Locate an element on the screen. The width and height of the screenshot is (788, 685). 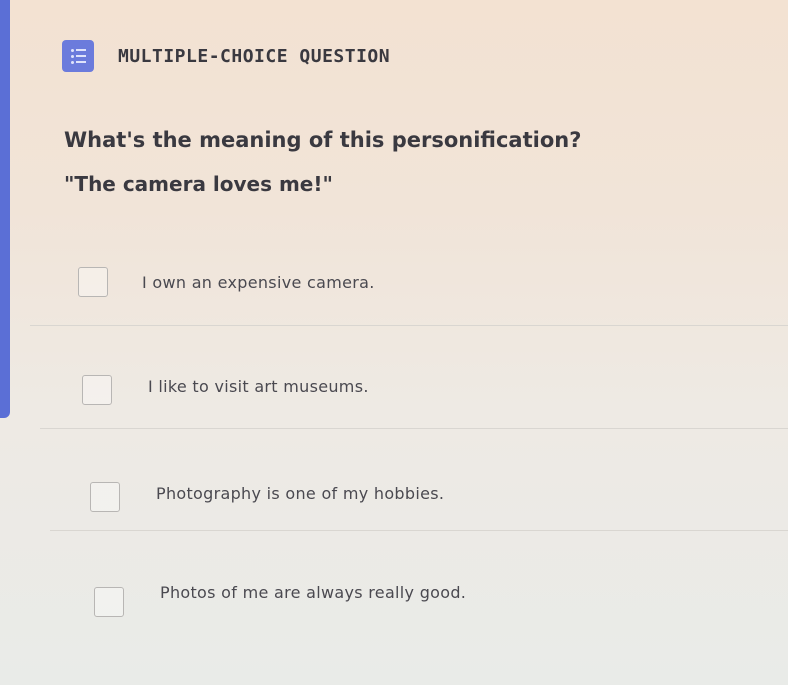
answer-label: I like to visit art museums. is located at coordinates (258, 386).